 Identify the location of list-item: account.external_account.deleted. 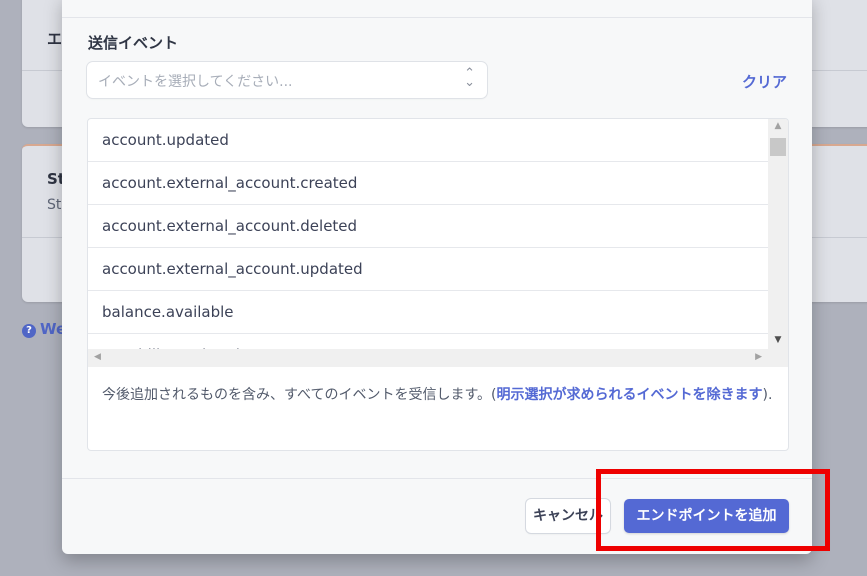
(428, 226).